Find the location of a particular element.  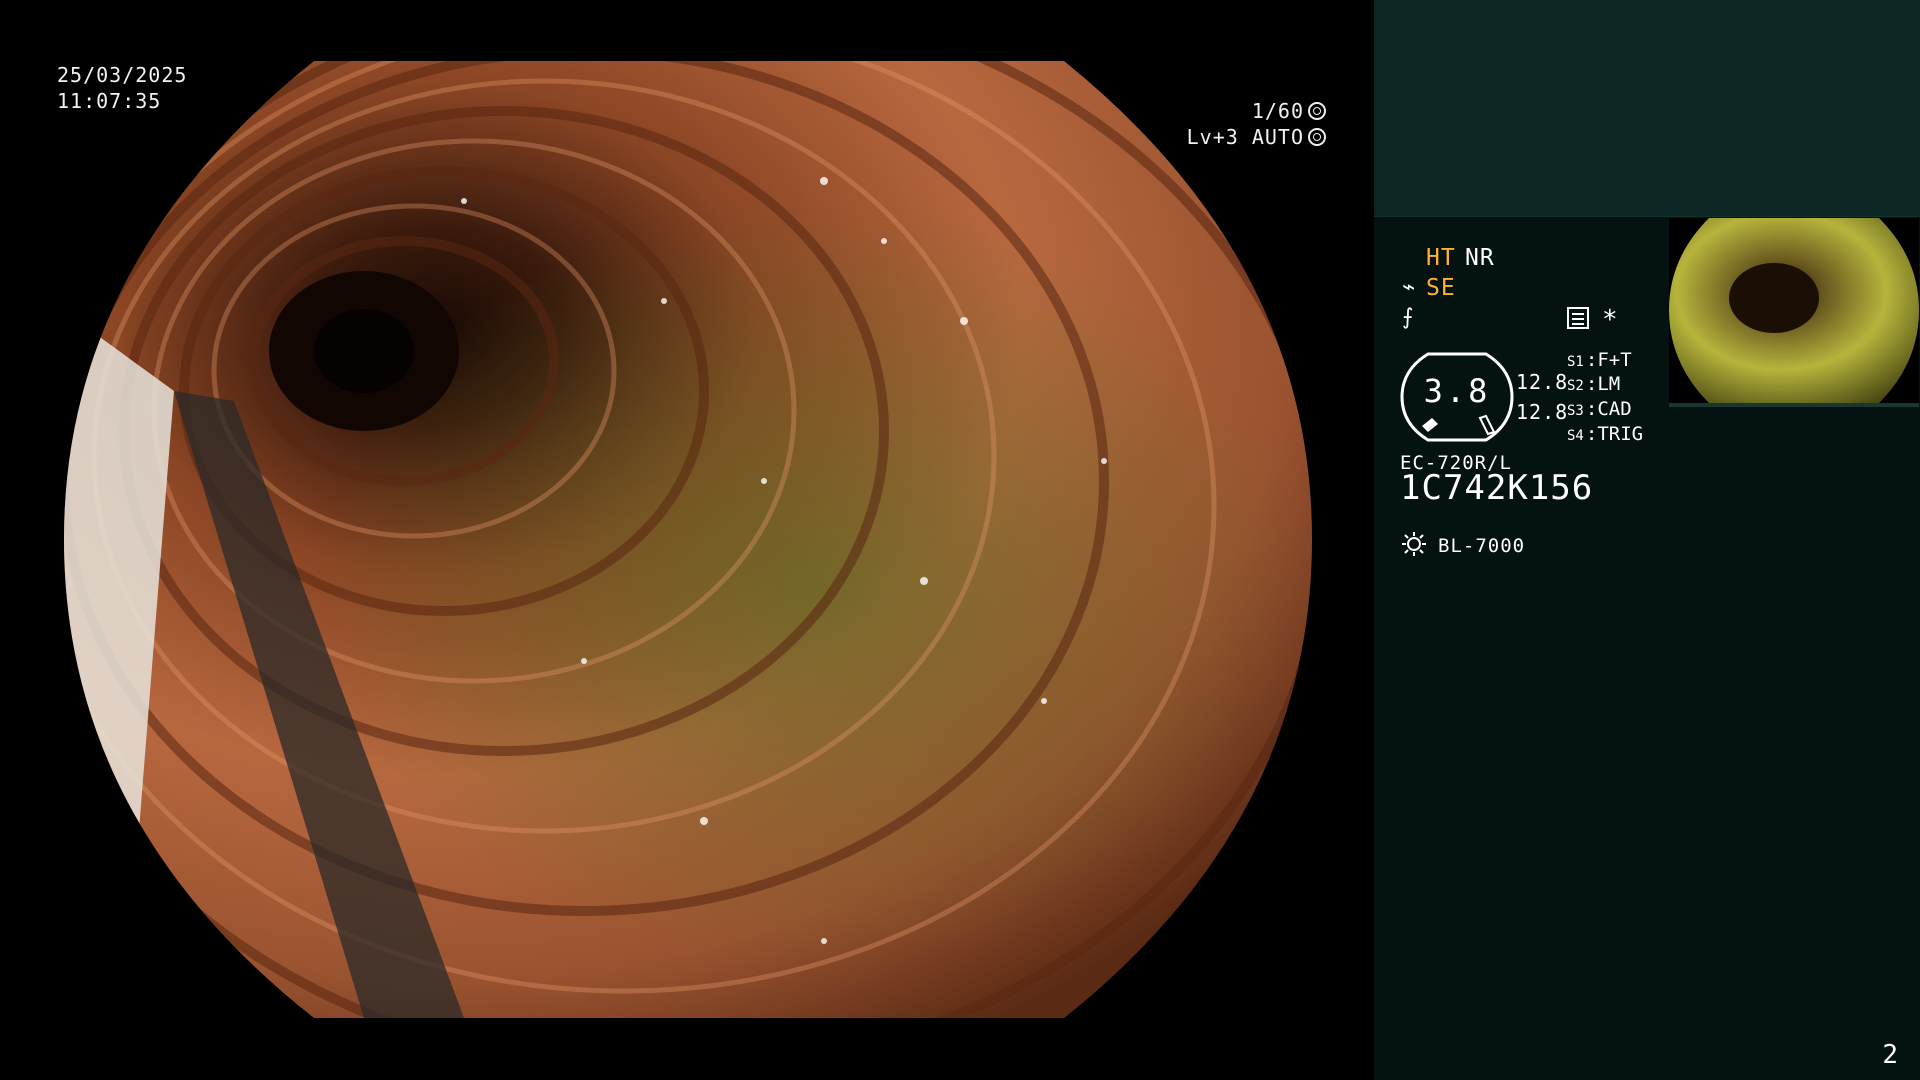

auto-iris-icon is located at coordinates (1317, 137).